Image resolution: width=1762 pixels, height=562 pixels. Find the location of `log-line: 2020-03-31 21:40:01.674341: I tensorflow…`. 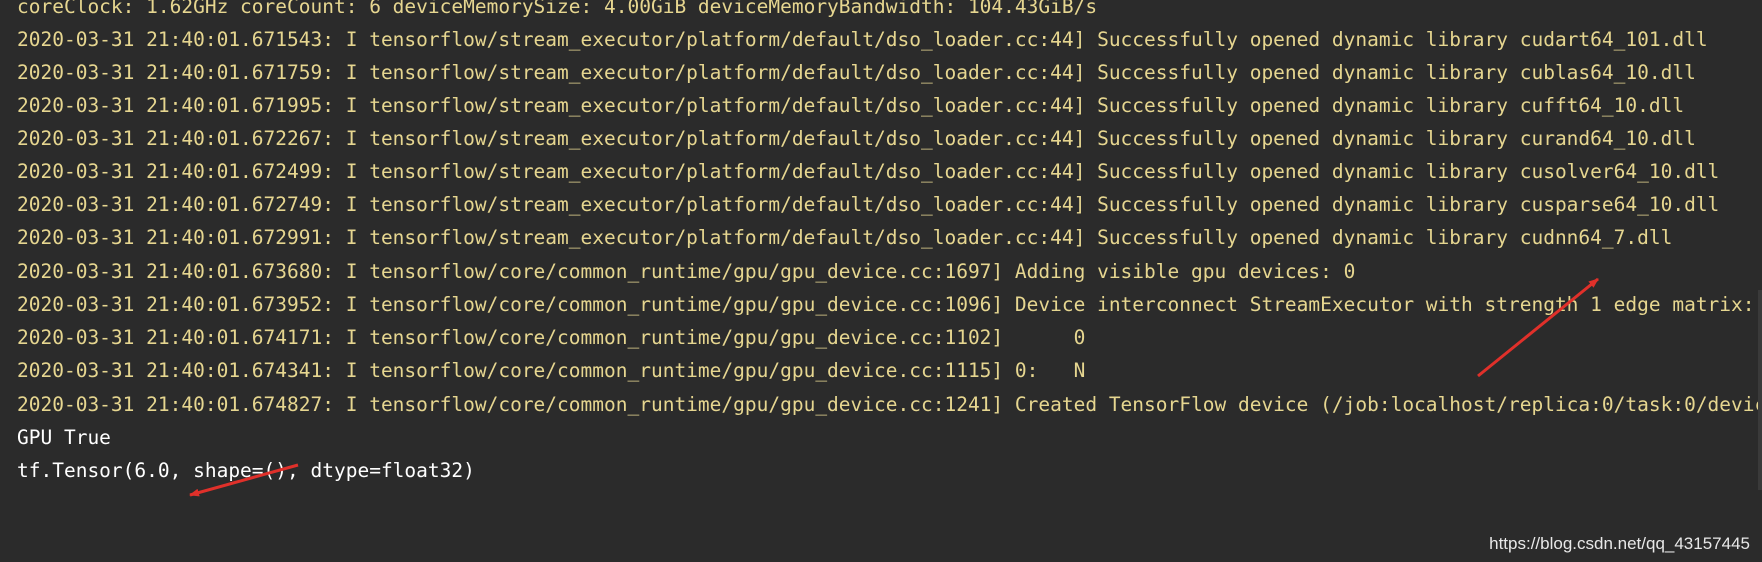

log-line: 2020-03-31 21:40:01.674341: I tensorflow… is located at coordinates (551, 370).